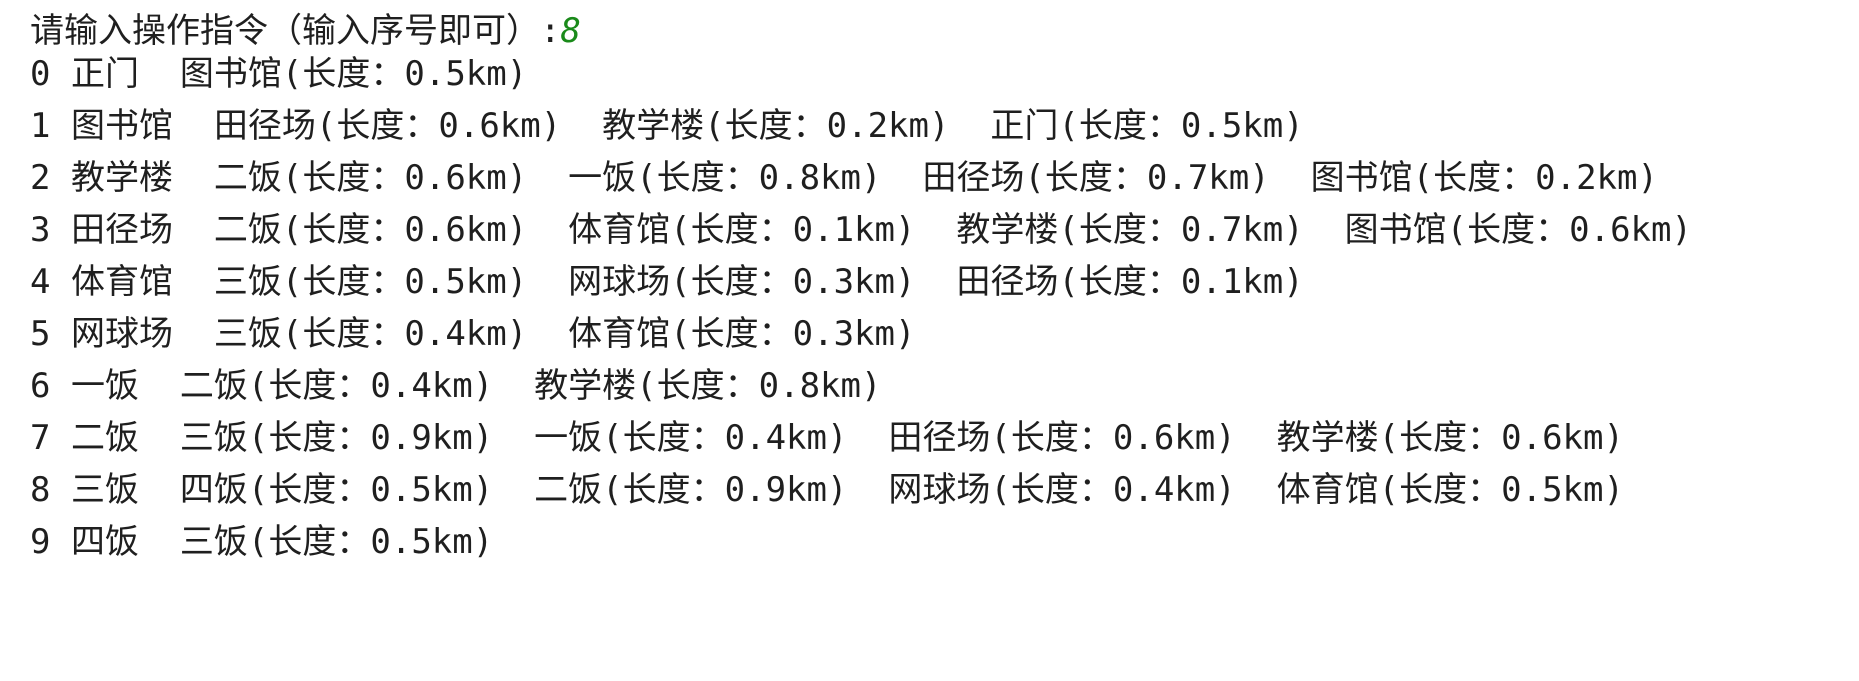 Image resolution: width=1859 pixels, height=681 pixels. What do you see at coordinates (776, 126) in the screenshot?
I see `line-edge: 教学楼(长度：0.2km)` at bounding box center [776, 126].